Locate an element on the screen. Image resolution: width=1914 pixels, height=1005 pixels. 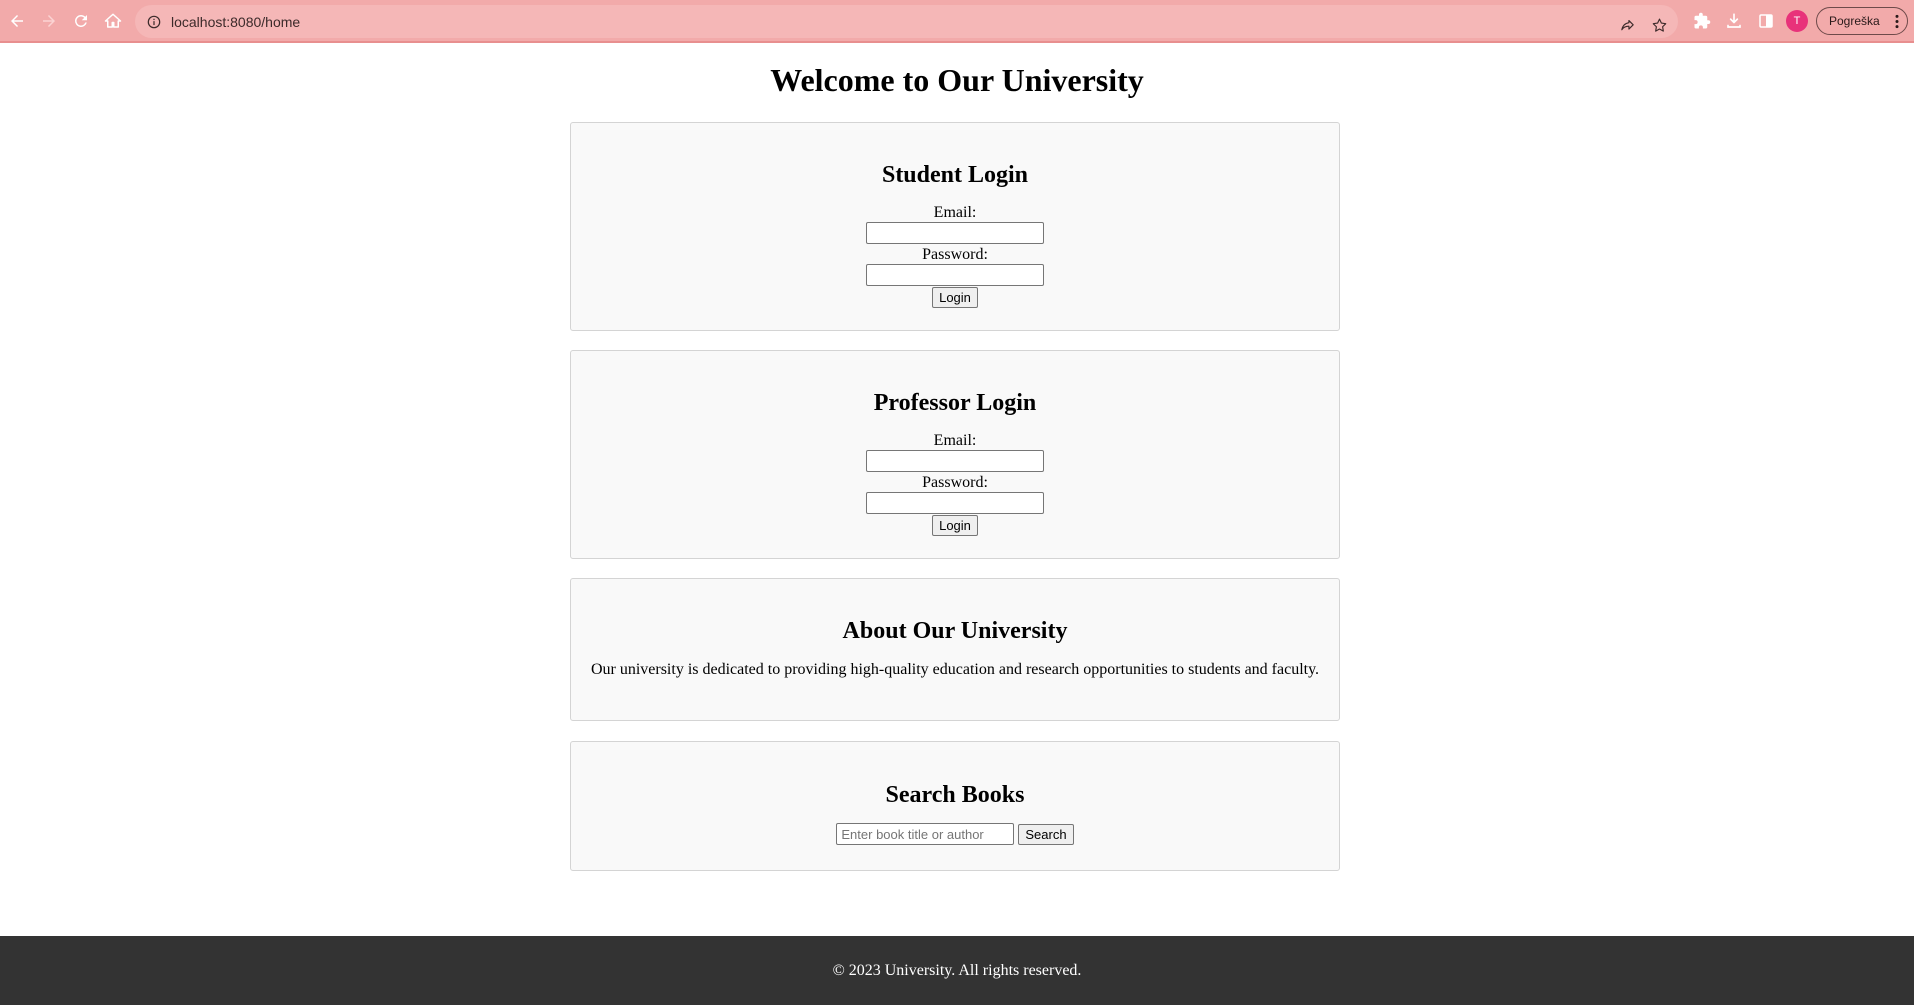
professor-email-input is located at coordinates (955, 461).